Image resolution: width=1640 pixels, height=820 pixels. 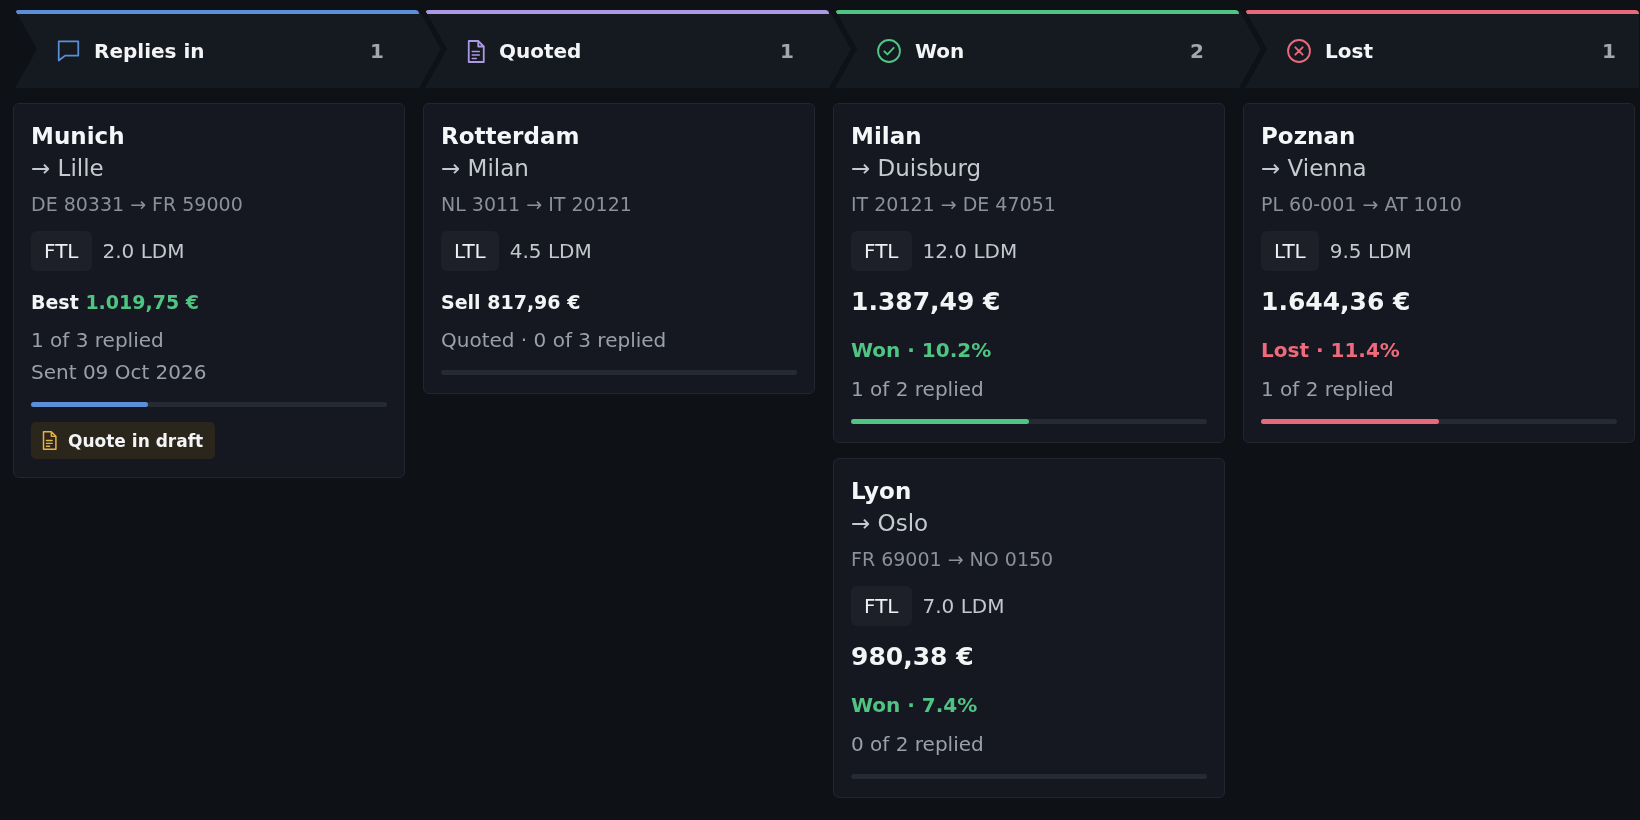 What do you see at coordinates (1370, 251) in the screenshot?
I see `loading-meters: 9.5 LDM` at bounding box center [1370, 251].